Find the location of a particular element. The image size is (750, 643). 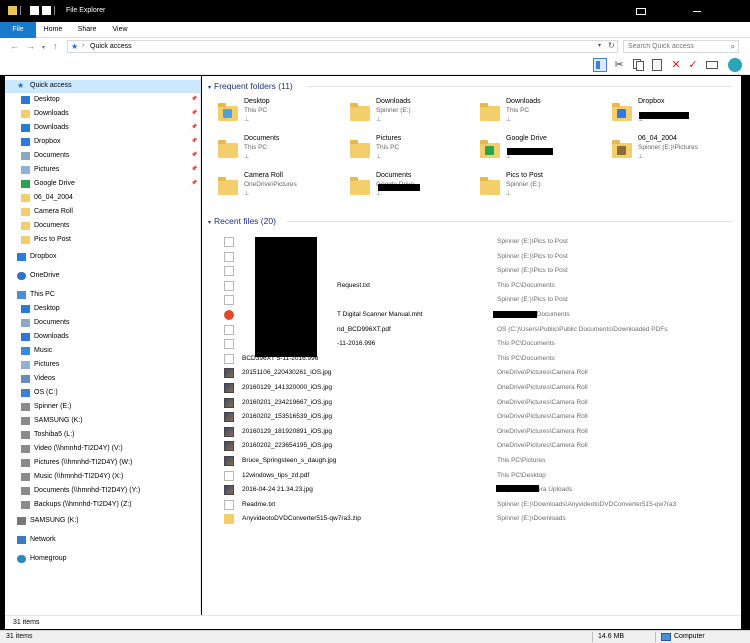

document-icon is located at coordinates (229, 256).